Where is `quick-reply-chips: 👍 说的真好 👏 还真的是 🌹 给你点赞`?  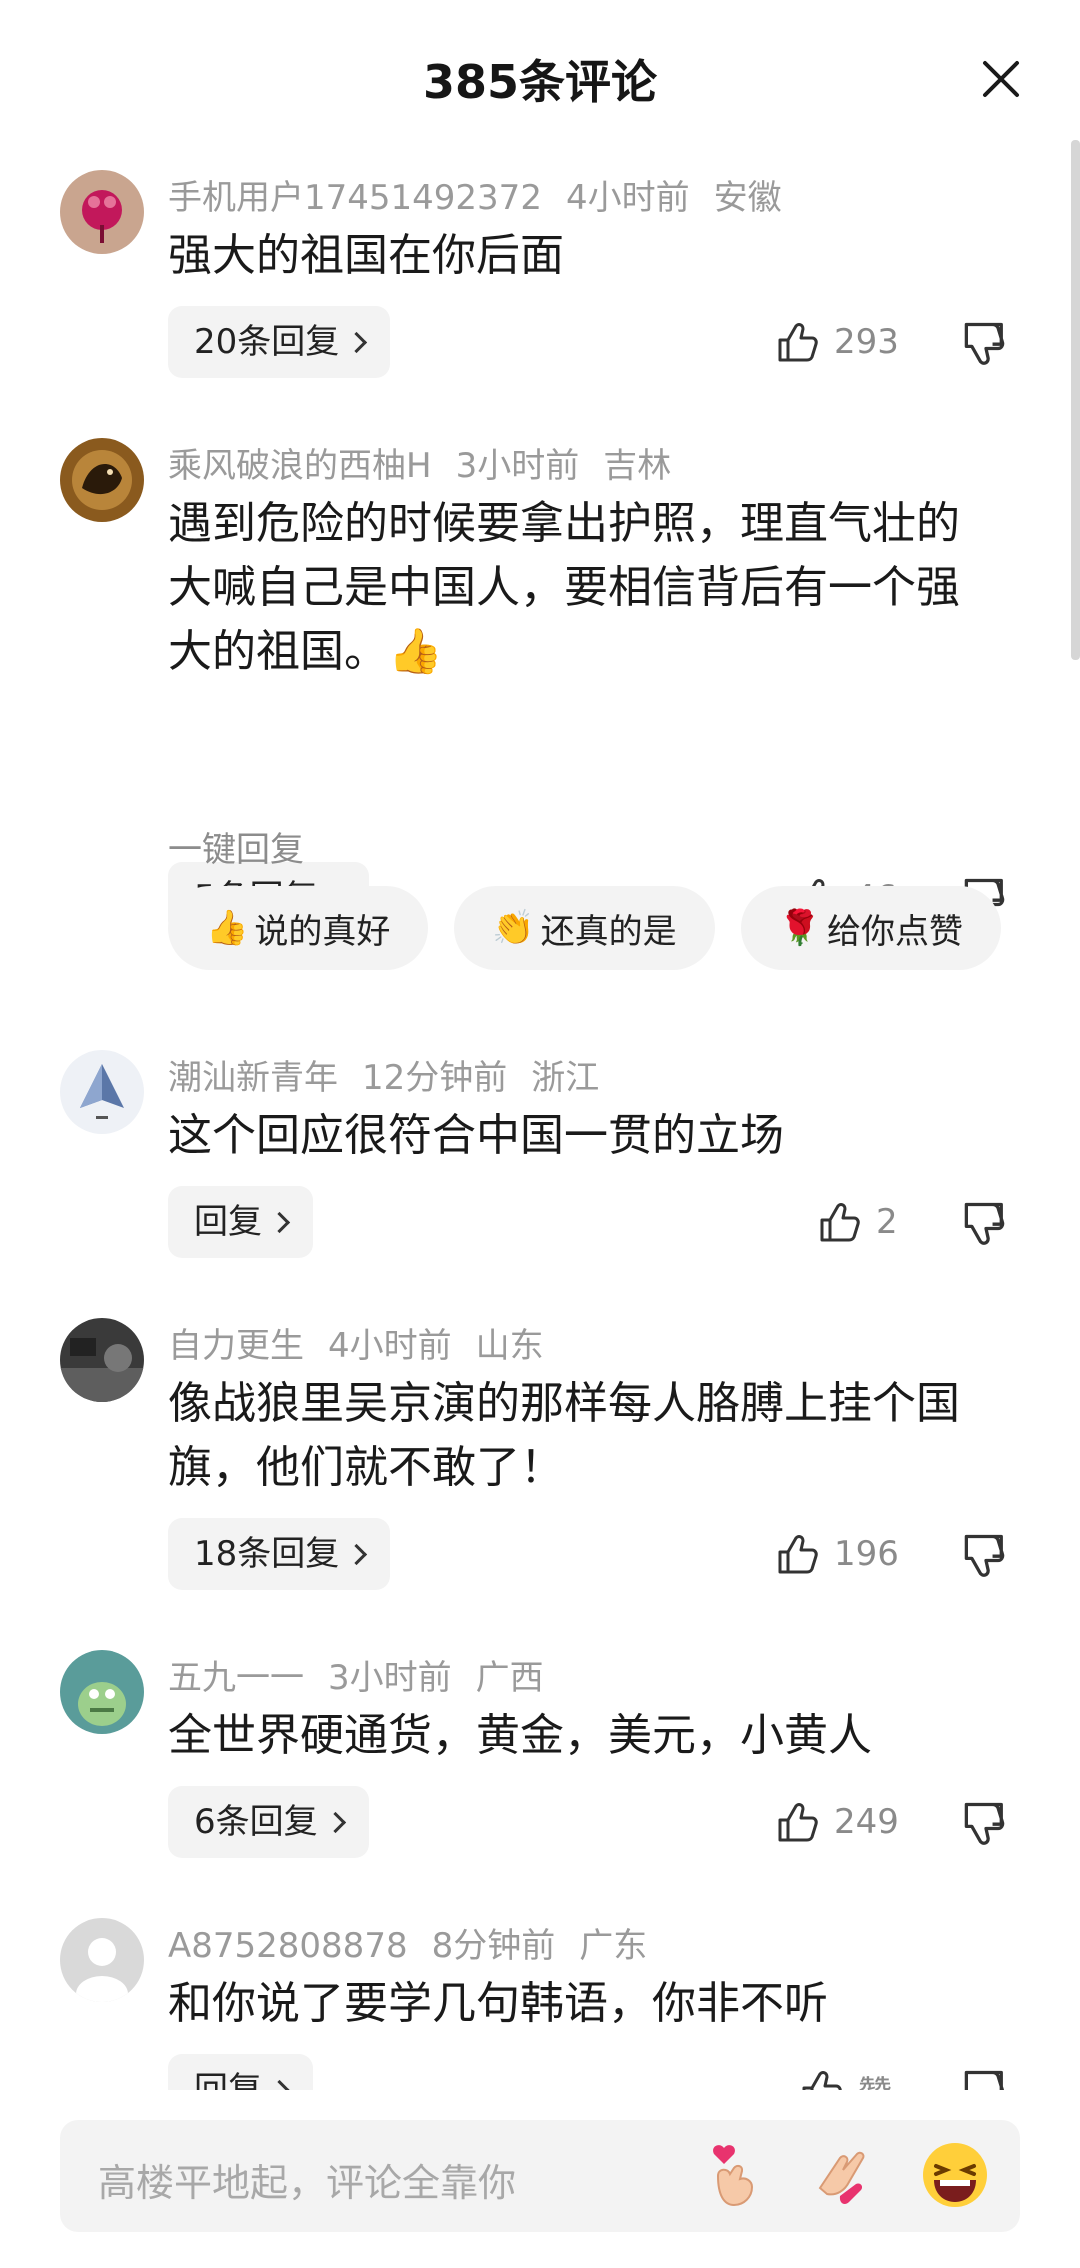
quick-reply-chips: 👍 说的真好 👏 还真的是 🌹 给你点赞 is located at coordinates (597, 928).